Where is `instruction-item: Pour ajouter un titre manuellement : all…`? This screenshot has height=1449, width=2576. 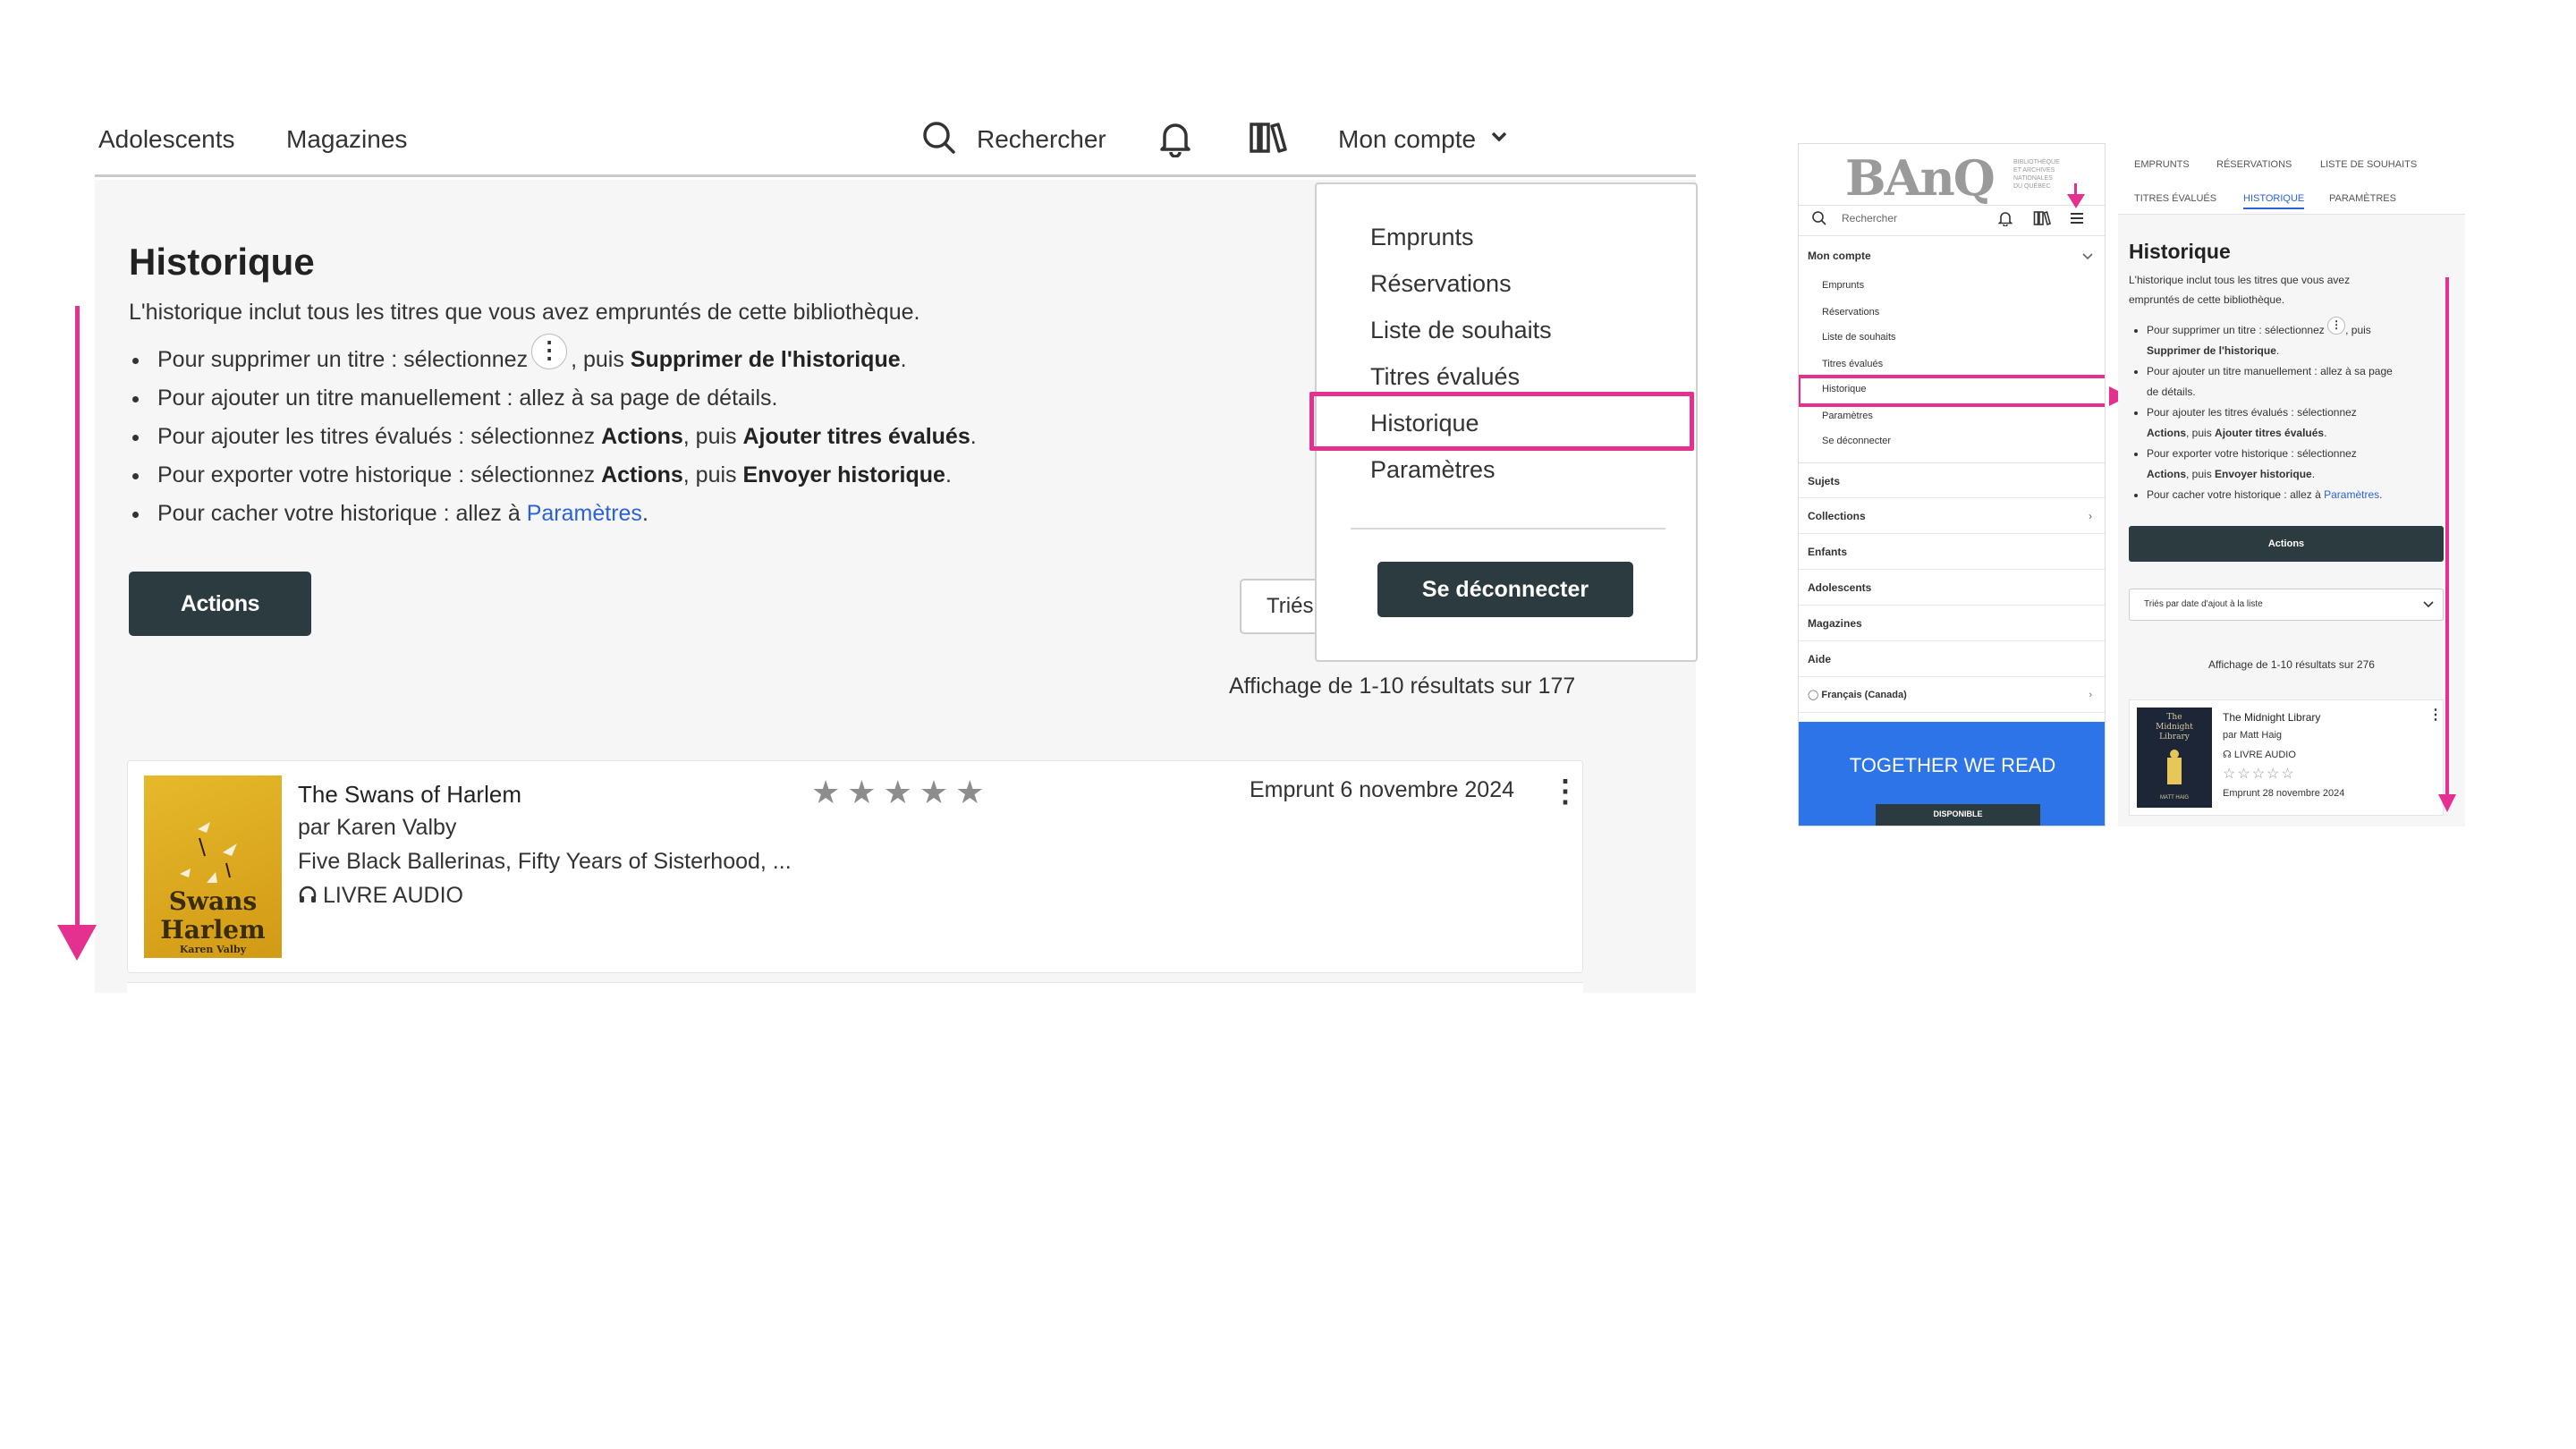 instruction-item: Pour ajouter un titre manuellement : all… is located at coordinates (621, 398).